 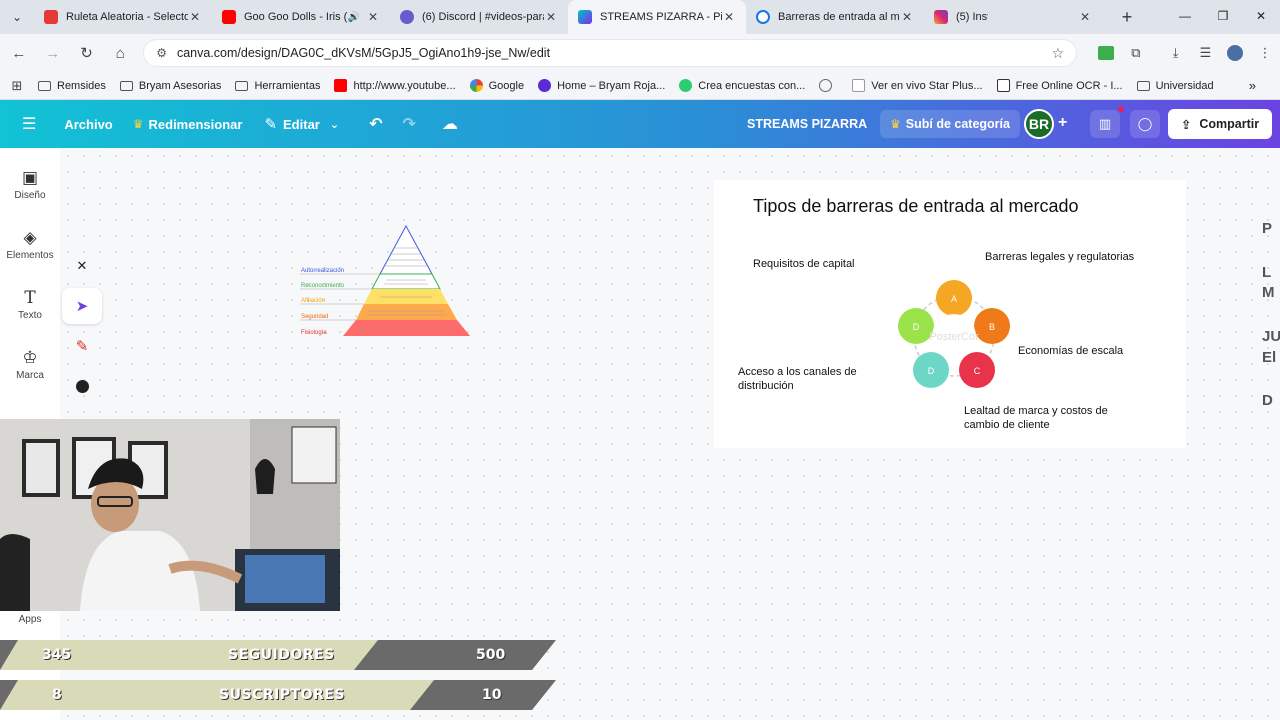 What do you see at coordinates (1184, 85) in the screenshot?
I see `bookmark-label: Universidad` at bounding box center [1184, 85].